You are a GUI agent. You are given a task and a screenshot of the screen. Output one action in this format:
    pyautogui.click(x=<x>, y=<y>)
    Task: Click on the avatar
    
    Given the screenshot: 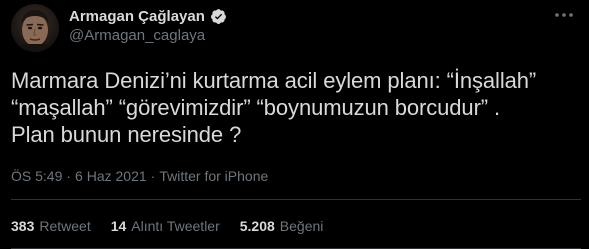 What is the action you would take?
    pyautogui.click(x=35, y=28)
    